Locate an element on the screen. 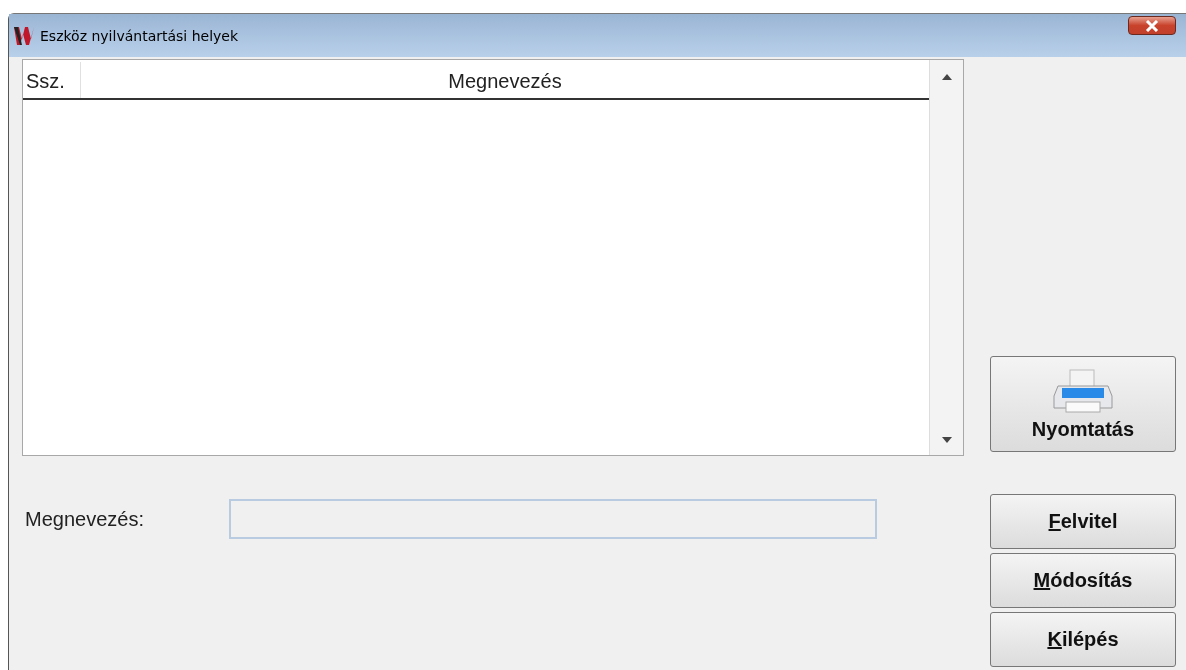 The width and height of the screenshot is (1186, 670). scroll-up-icon is located at coordinates (946, 77).